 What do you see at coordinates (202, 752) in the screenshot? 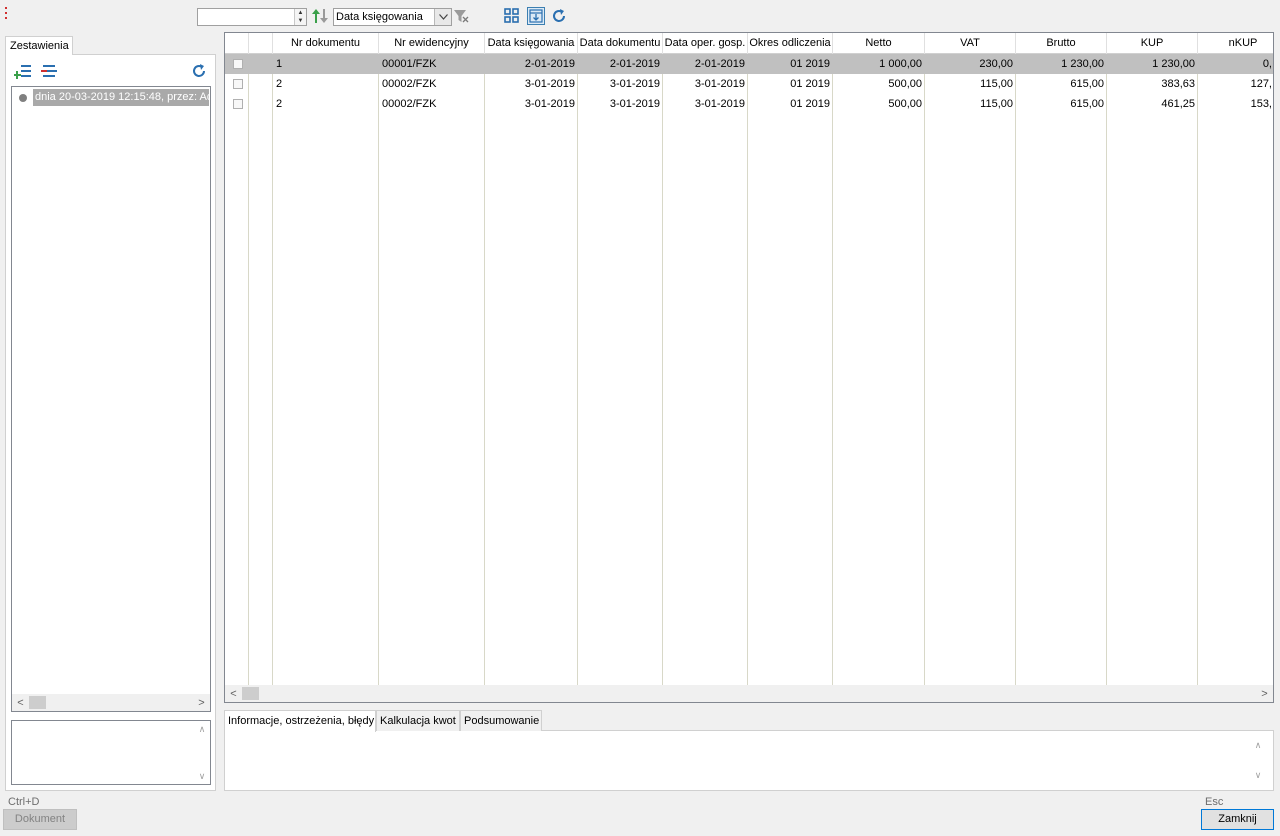
I see `memo-vscrollbar: ∧ ∨` at bounding box center [202, 752].